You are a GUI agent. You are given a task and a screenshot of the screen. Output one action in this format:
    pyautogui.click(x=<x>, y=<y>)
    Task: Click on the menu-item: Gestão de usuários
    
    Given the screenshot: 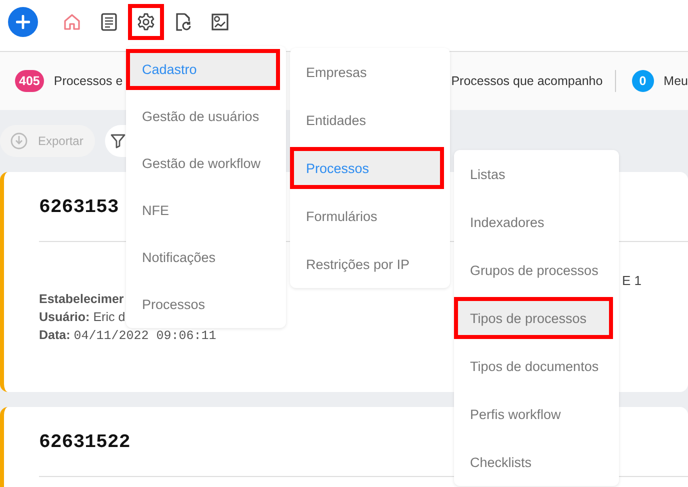 What is the action you would take?
    pyautogui.click(x=206, y=116)
    